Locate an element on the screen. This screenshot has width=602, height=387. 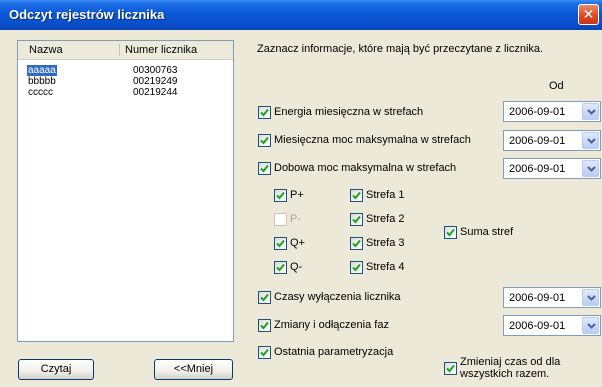
p-plus-checkbox is located at coordinates (280, 195).